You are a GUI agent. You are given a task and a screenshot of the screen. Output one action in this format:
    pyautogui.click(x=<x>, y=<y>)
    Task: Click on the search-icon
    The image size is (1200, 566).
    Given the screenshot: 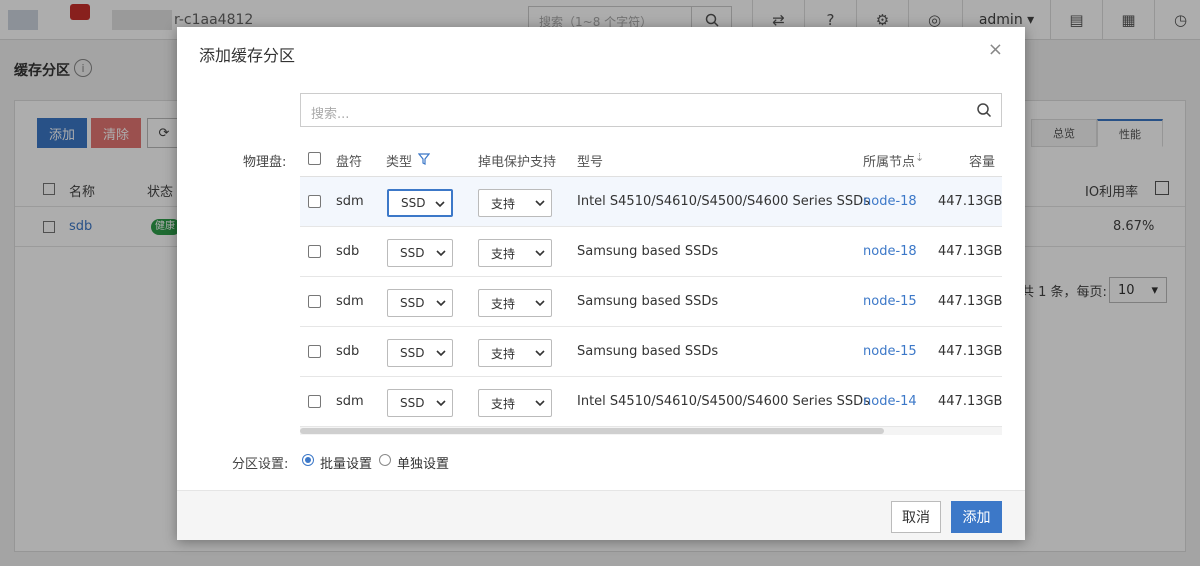 What is the action you would take?
    pyautogui.click(x=984, y=110)
    